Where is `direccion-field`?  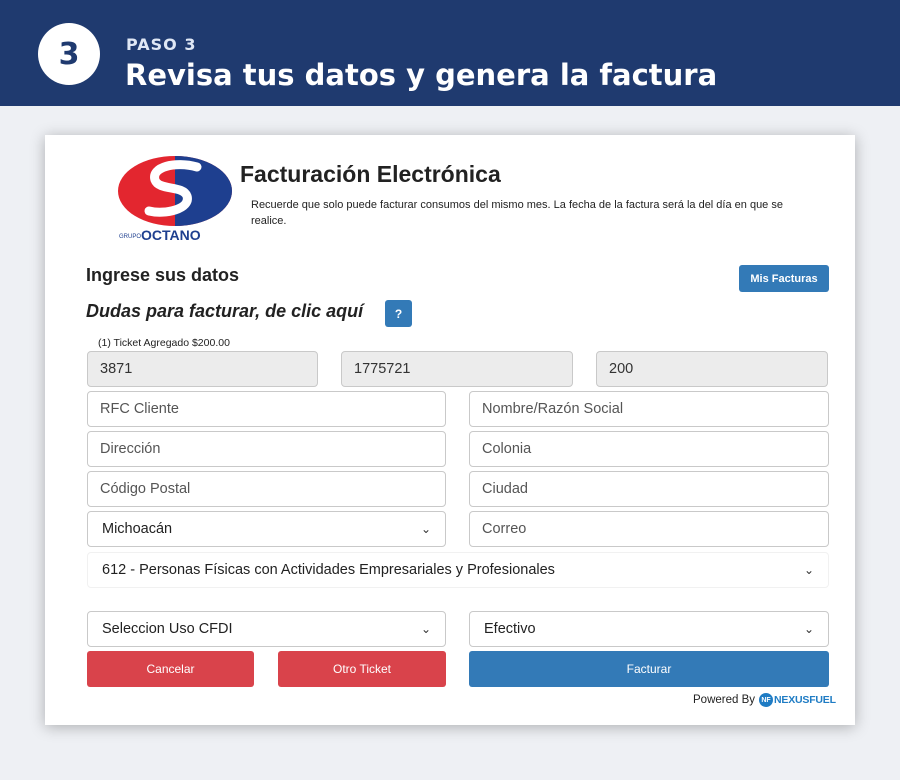
direccion-field is located at coordinates (266, 449).